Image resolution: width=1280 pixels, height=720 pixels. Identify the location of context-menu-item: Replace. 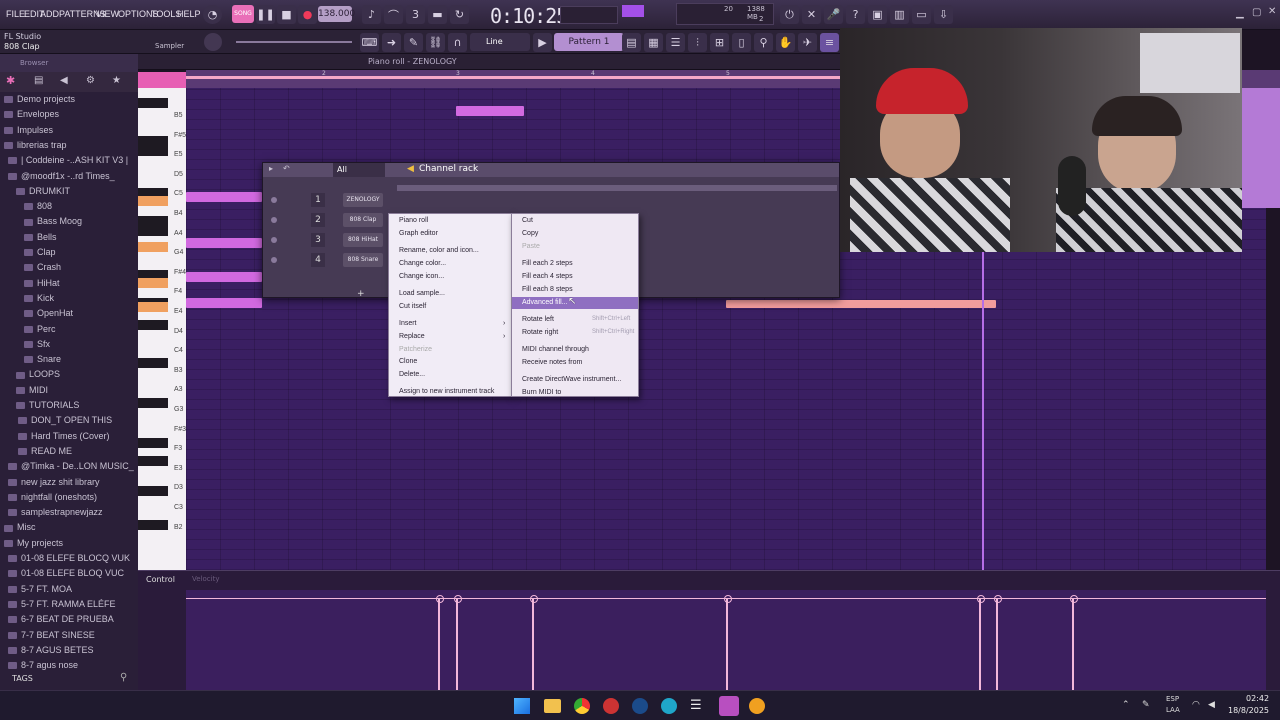
(412, 336).